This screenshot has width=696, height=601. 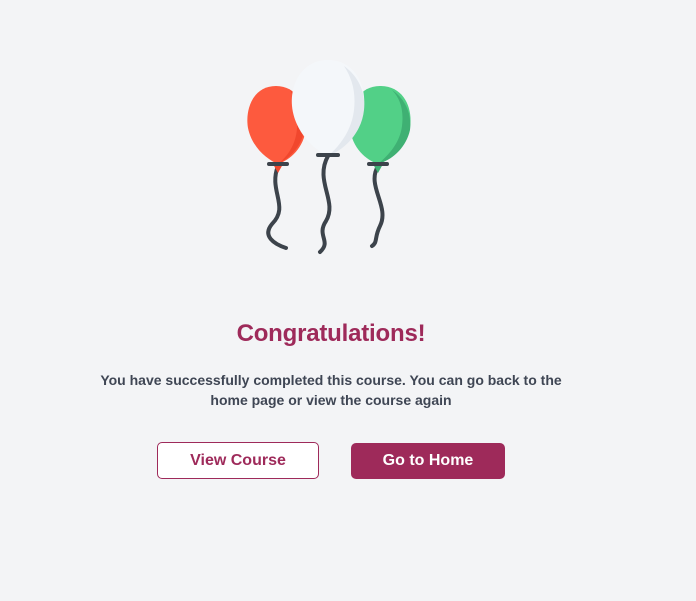 What do you see at coordinates (277, 207) in the screenshot?
I see `balloon-string-left` at bounding box center [277, 207].